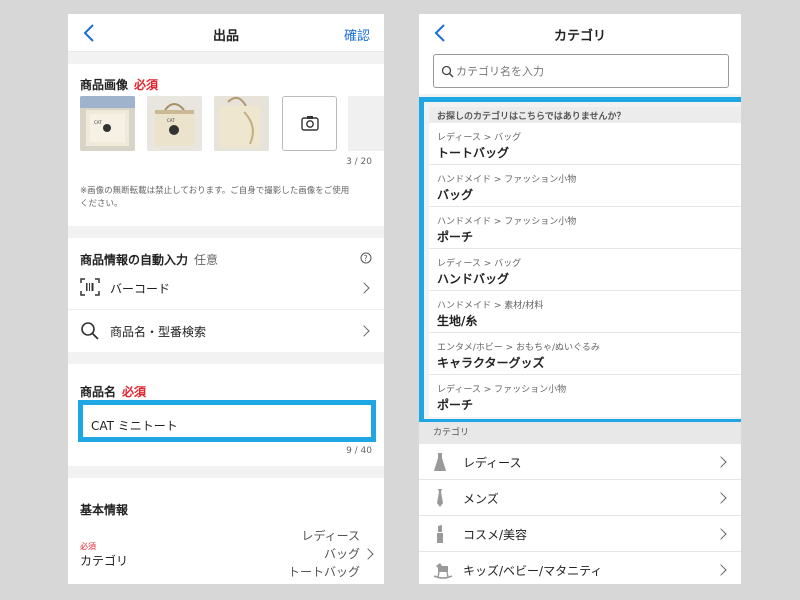  Describe the element at coordinates (113, 392) in the screenshot. I see `name-section-label: 商品名 必須` at that location.